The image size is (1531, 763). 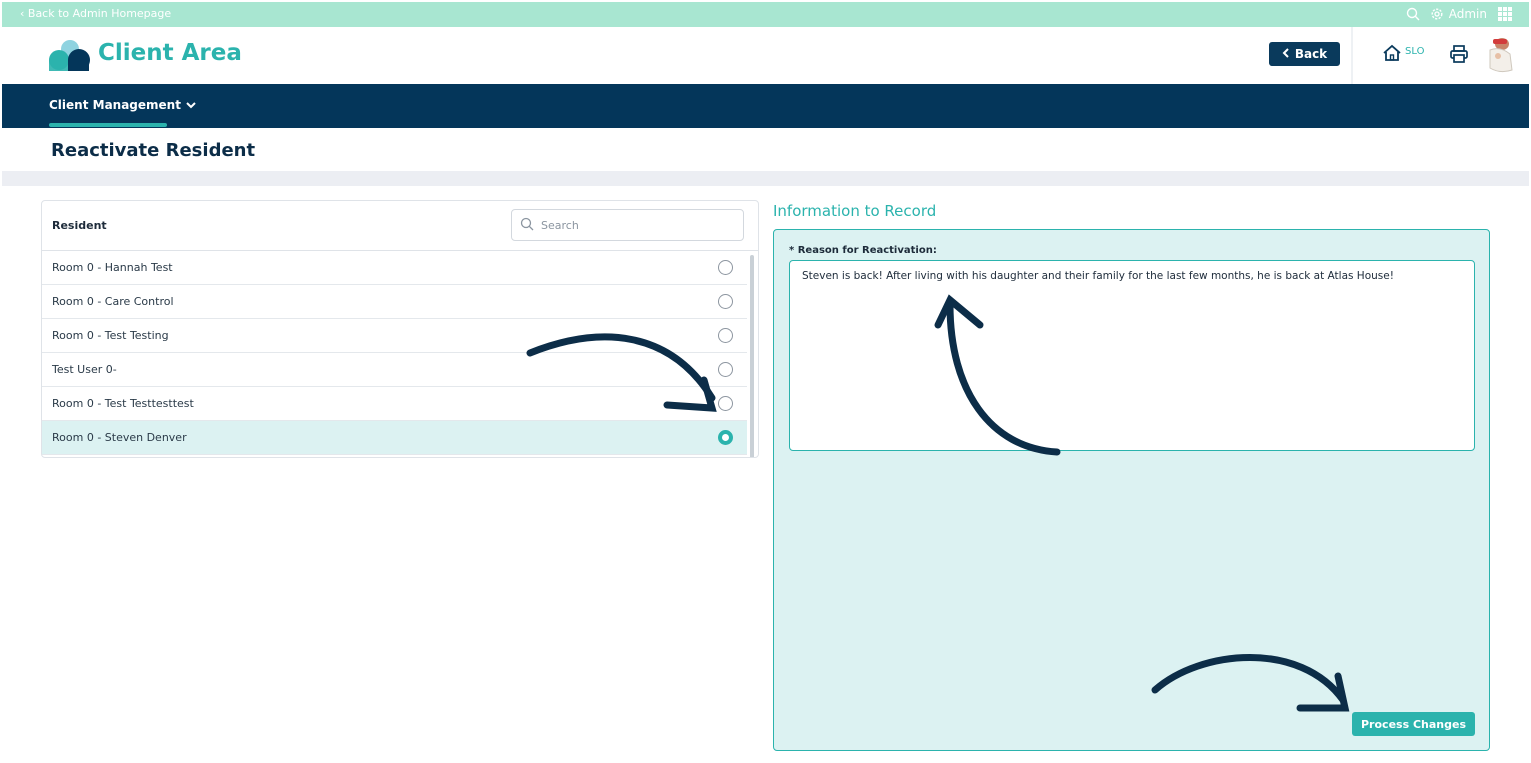 I want to click on list-item: Test User 0-, so click(x=394, y=370).